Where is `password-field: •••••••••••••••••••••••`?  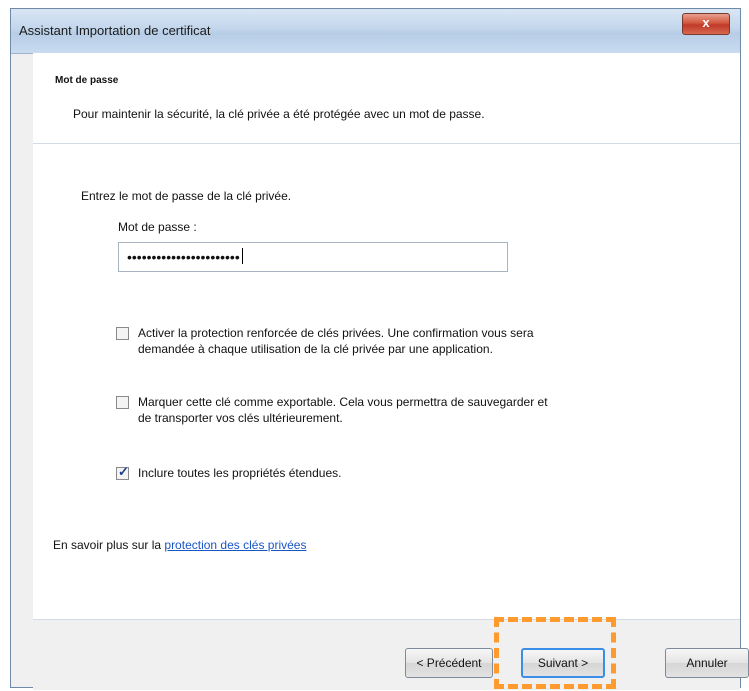 password-field: ••••••••••••••••••••••• is located at coordinates (313, 257).